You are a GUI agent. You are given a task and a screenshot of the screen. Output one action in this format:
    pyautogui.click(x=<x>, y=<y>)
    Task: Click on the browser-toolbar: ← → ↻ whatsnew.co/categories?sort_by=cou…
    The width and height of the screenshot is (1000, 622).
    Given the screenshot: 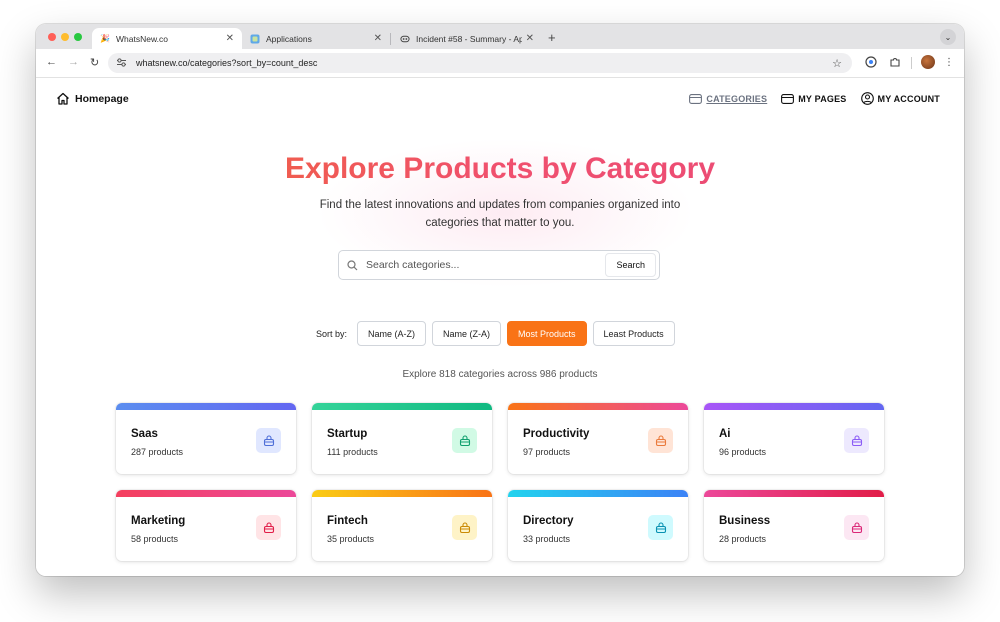 What is the action you would take?
    pyautogui.click(x=500, y=63)
    